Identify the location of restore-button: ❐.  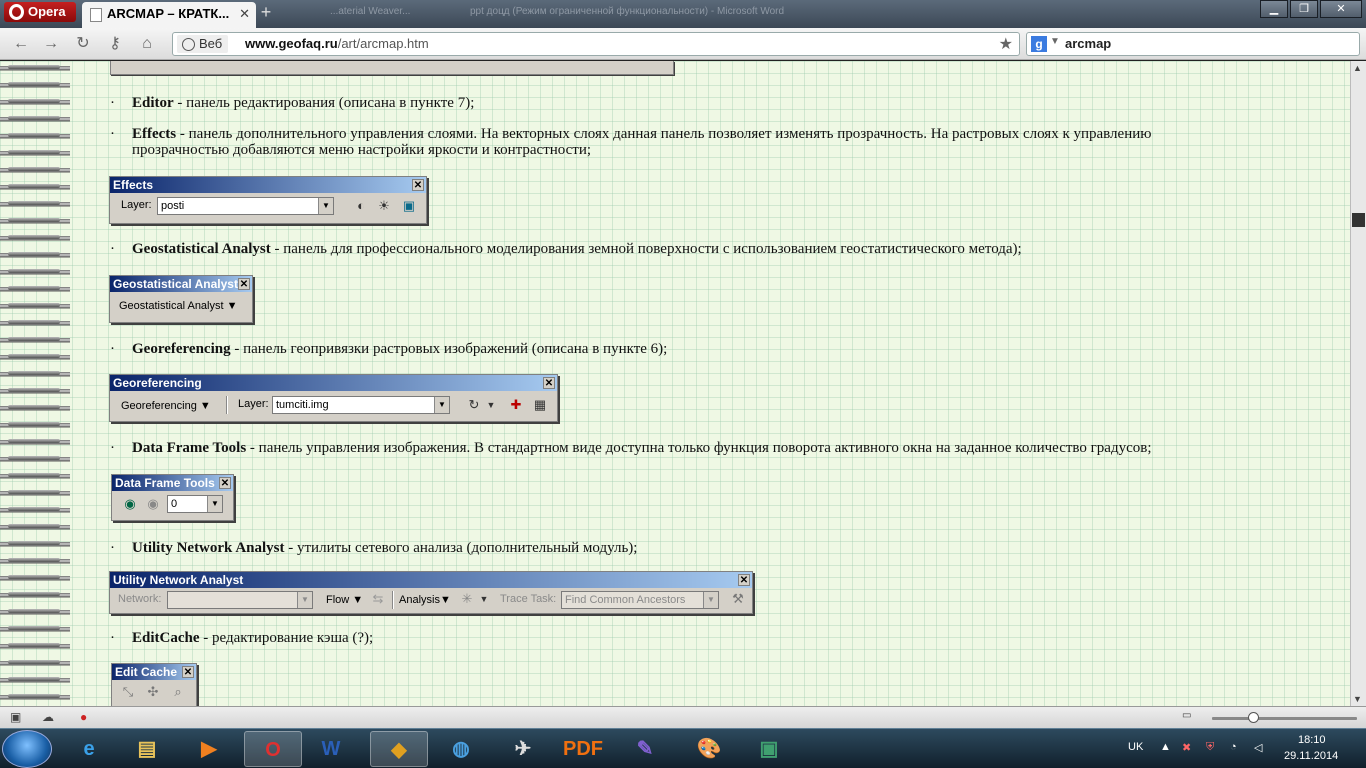
(1304, 9).